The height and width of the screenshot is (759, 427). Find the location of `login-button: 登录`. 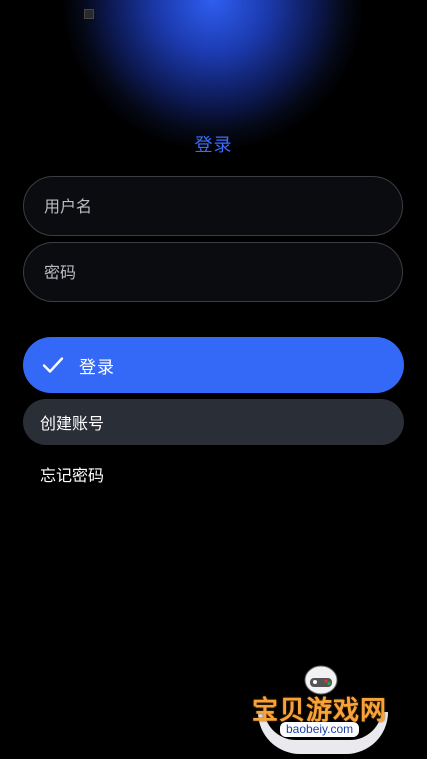

login-button: 登录 is located at coordinates (213, 365).